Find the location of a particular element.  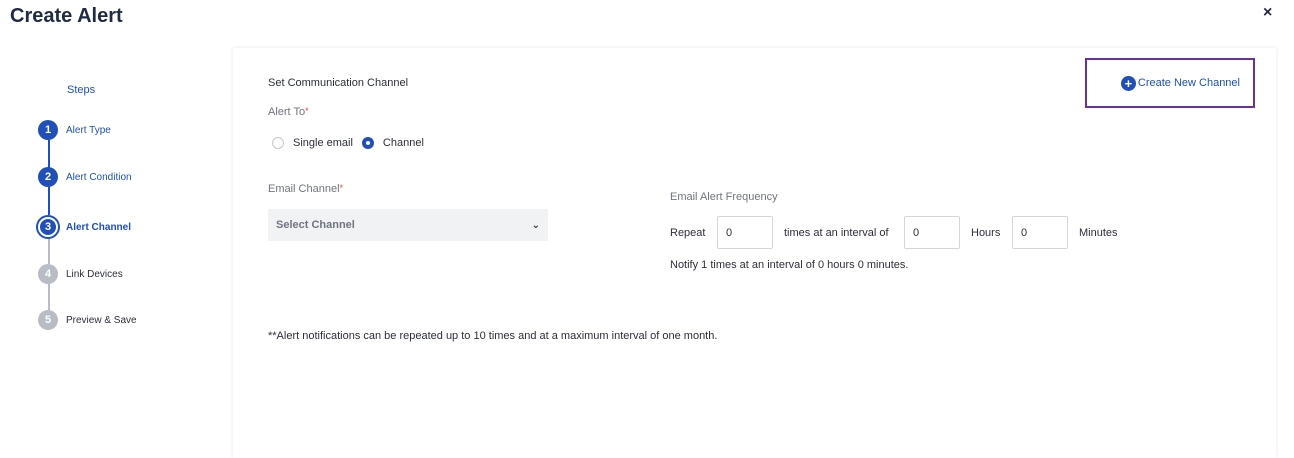

step-number: 1 is located at coordinates (48, 130).